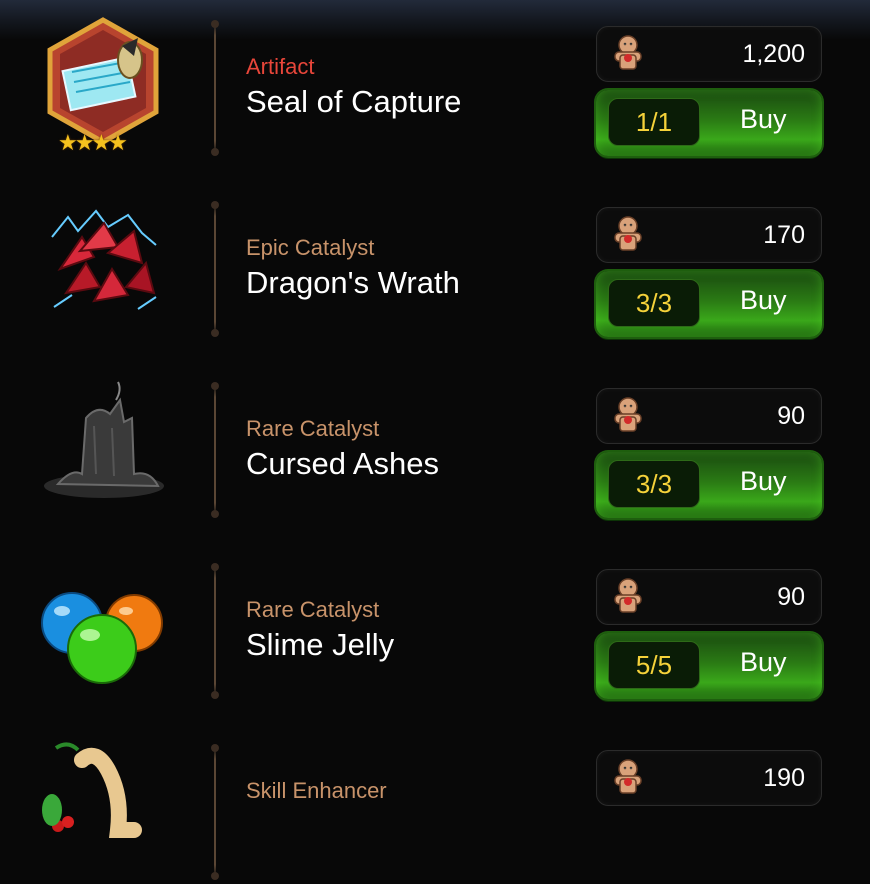  What do you see at coordinates (709, 778) in the screenshot?
I see `price-box: 190` at bounding box center [709, 778].